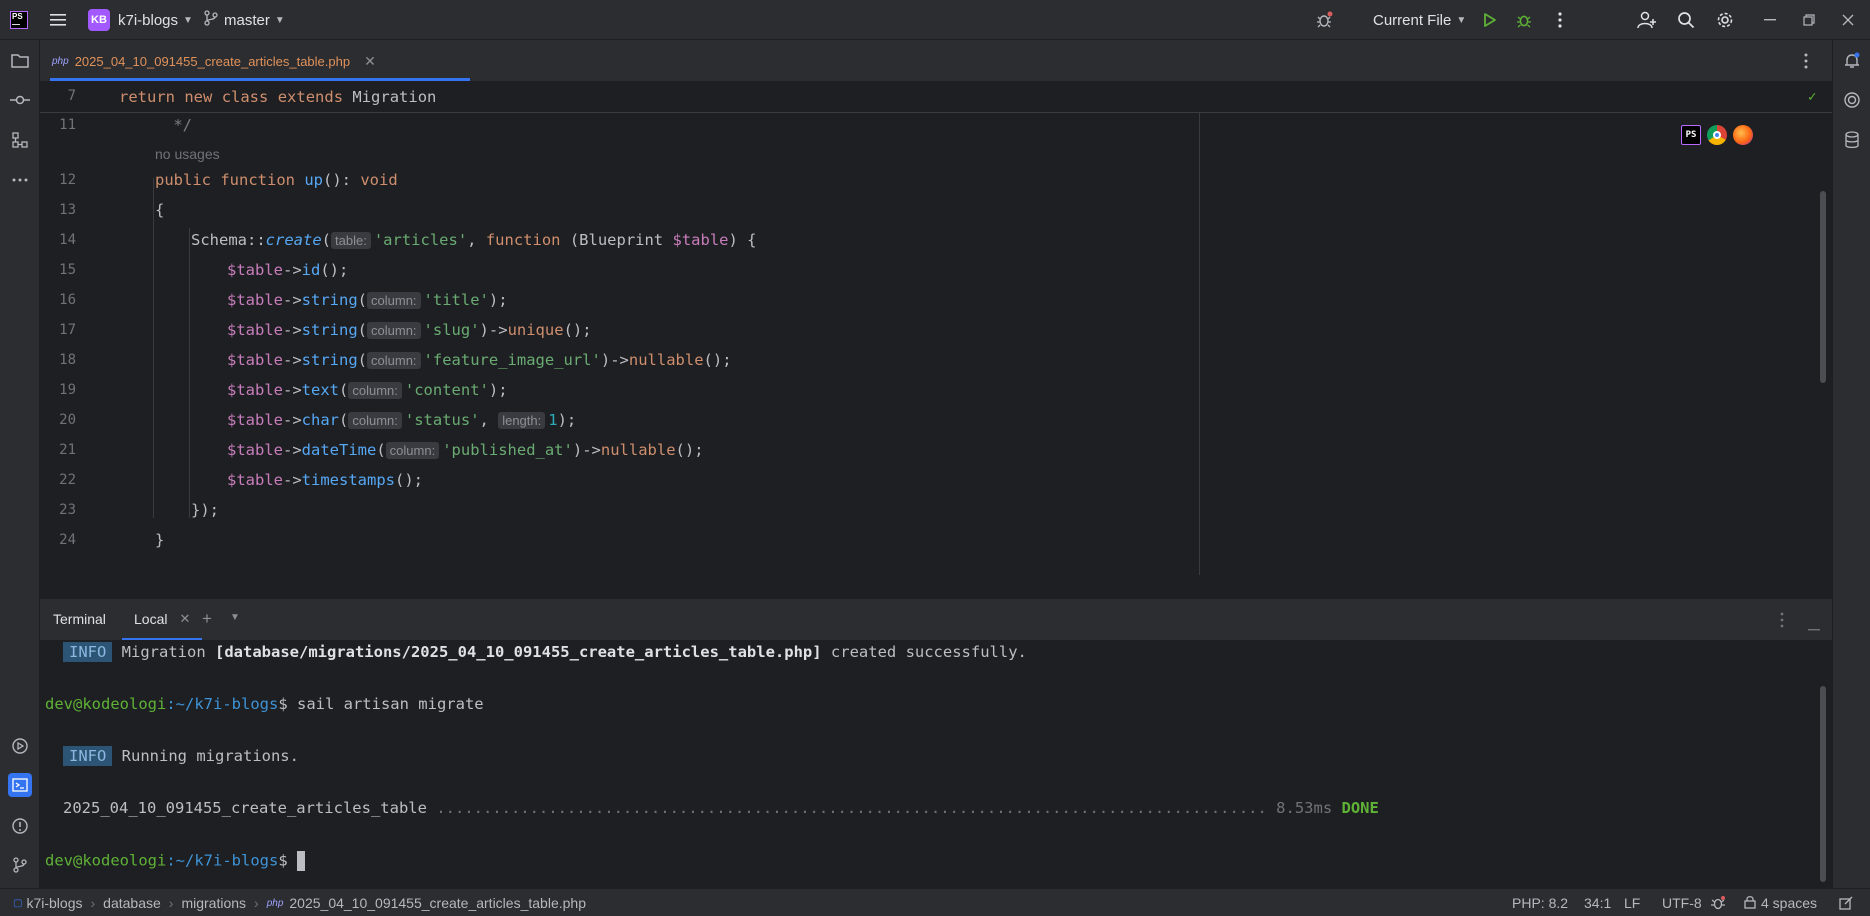  What do you see at coordinates (1823, 287) in the screenshot?
I see `editor-scrollbar` at bounding box center [1823, 287].